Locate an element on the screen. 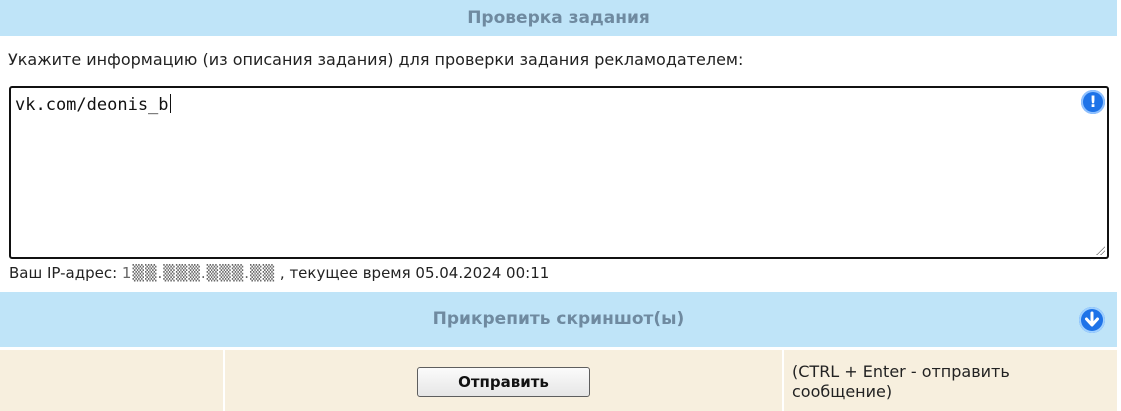  attach-screenshots-toggle: Прикрепить скриншот(ы) is located at coordinates (558, 319).